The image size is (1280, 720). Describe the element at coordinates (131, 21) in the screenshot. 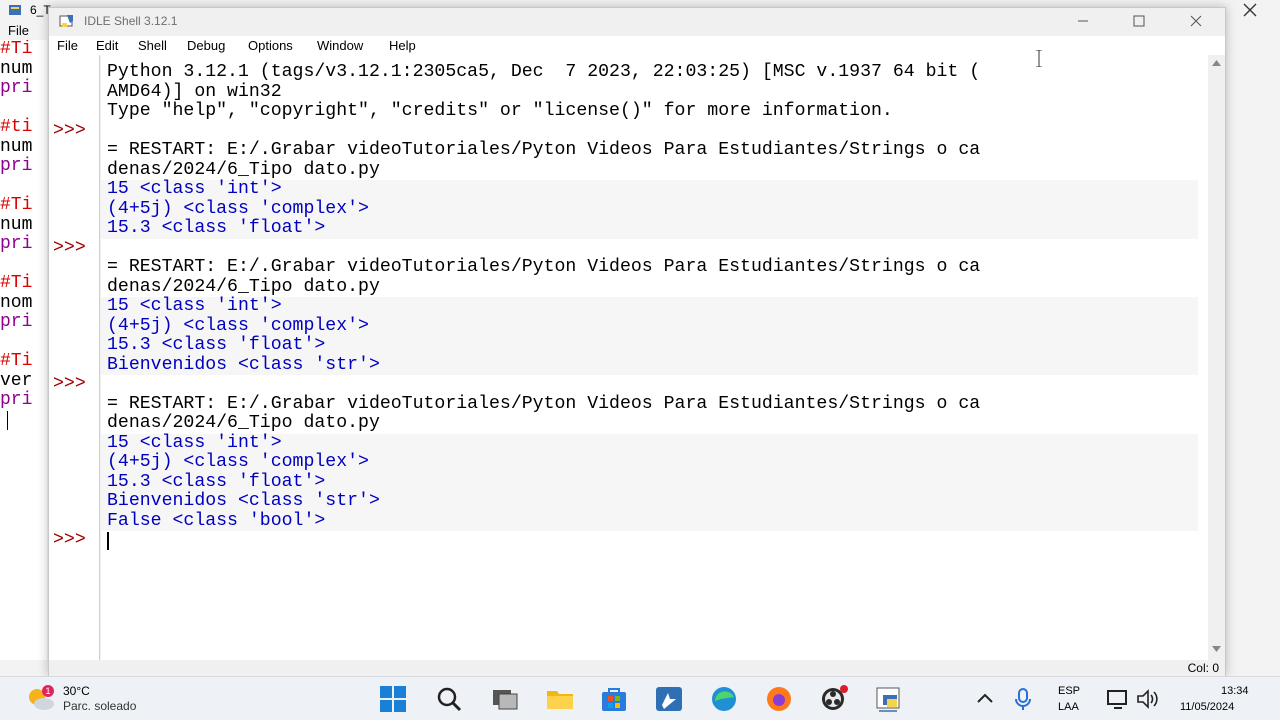

I see `shell-title: IDLE Shell 3.12.1` at that location.